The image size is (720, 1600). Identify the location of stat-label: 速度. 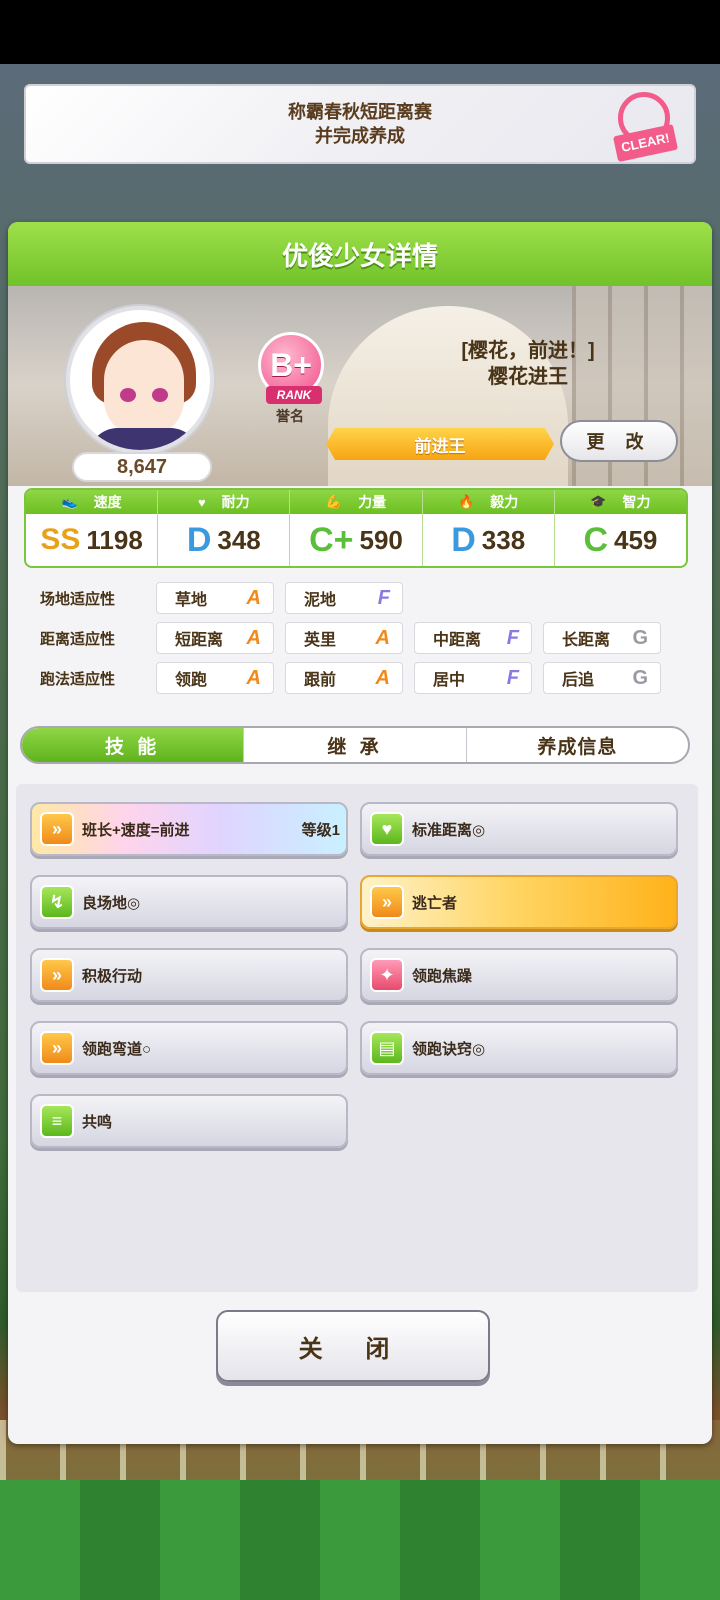
(107, 502).